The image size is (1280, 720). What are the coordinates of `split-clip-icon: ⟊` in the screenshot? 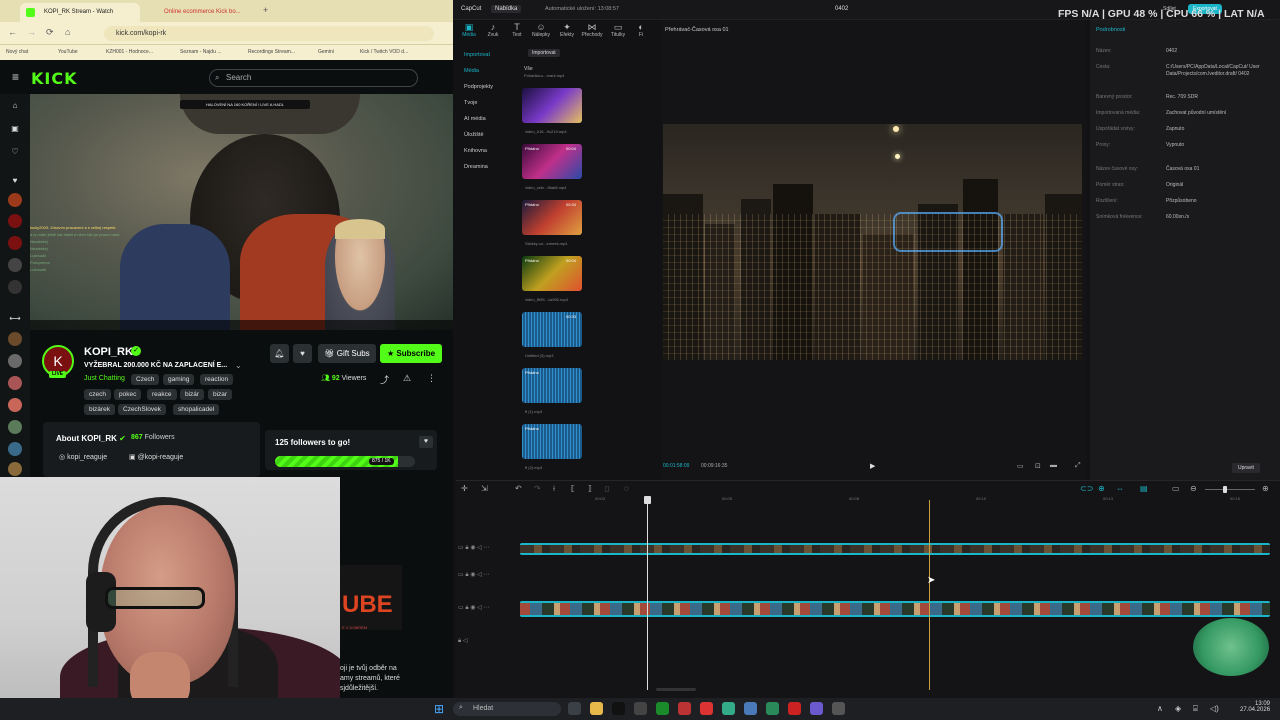 It's located at (554, 489).